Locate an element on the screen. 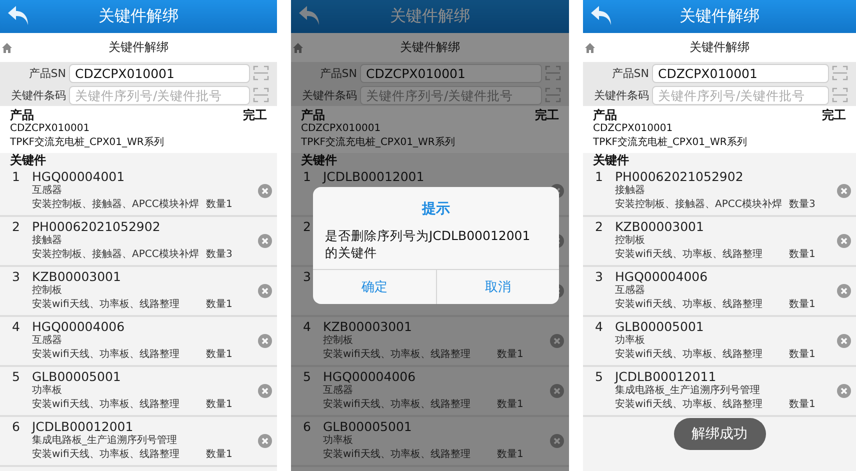  dialog-message: 是否删除序列号为JCDLB00012001的关键件 is located at coordinates (428, 244).